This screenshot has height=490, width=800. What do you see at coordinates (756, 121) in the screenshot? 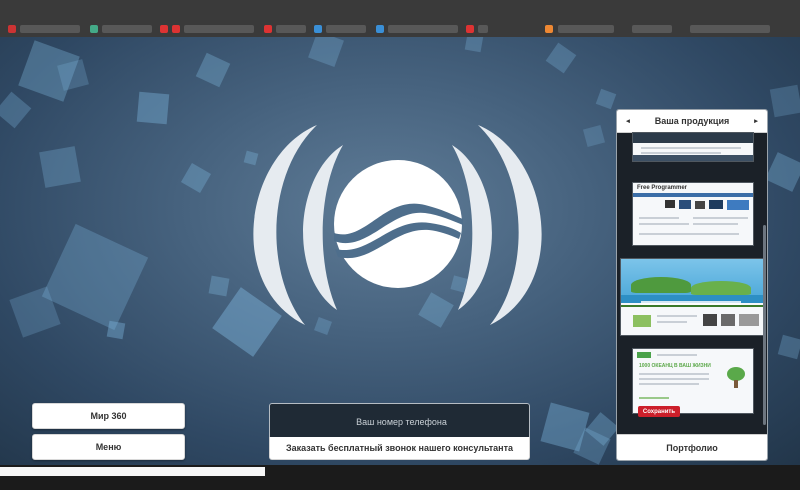
I see `next-arrow-icon: ▸` at bounding box center [756, 121].